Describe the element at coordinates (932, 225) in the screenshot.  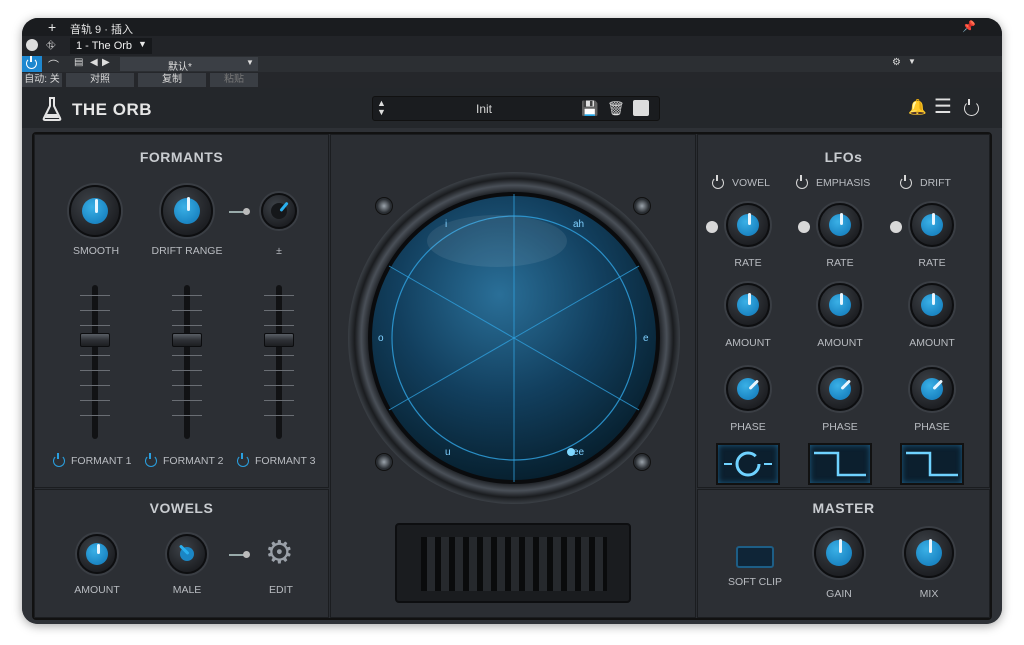
I see `drift-rate-knob` at that location.